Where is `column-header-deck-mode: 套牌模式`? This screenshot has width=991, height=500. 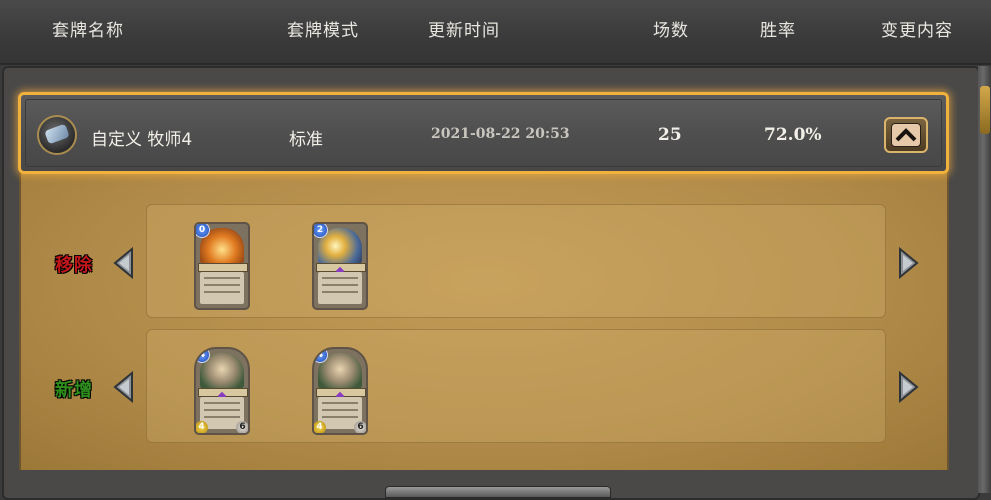 column-header-deck-mode: 套牌模式 is located at coordinates (323, 28).